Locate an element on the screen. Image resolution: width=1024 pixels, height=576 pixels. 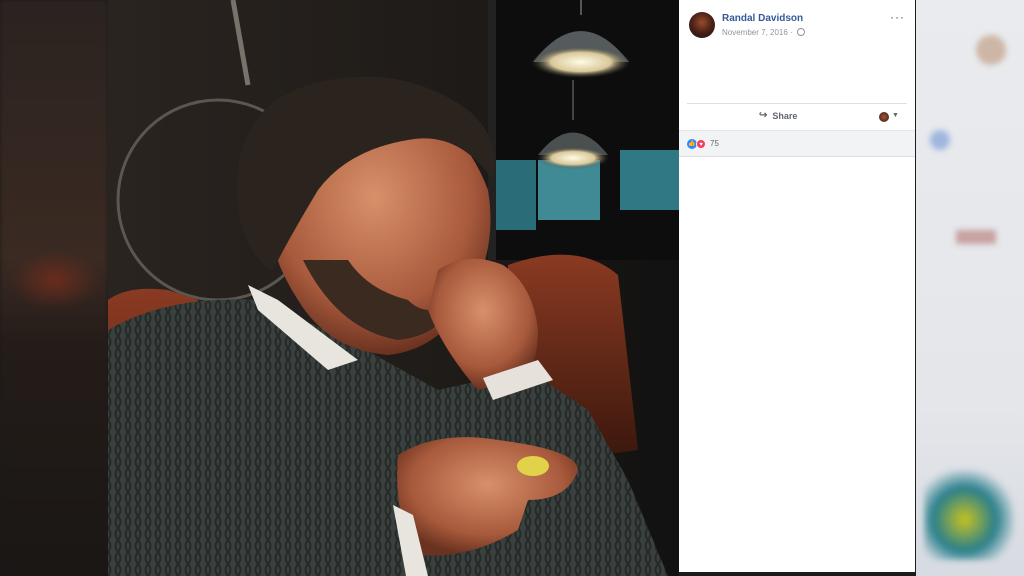
more-options-icon: ··· is located at coordinates (897, 17).